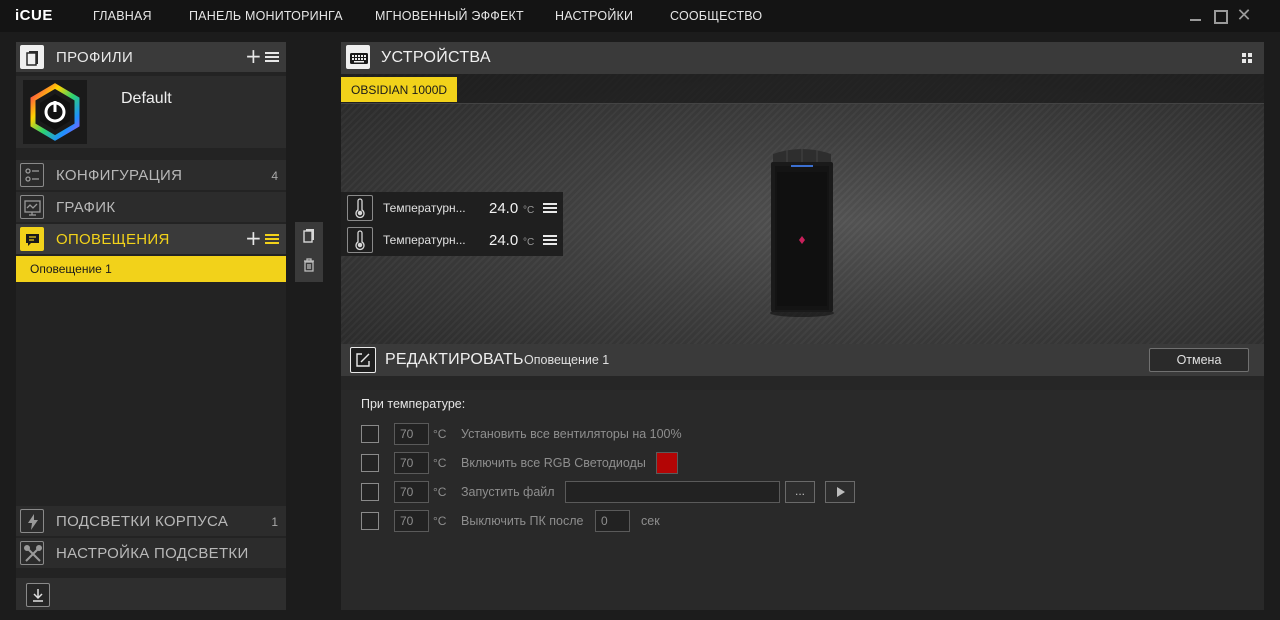 The image size is (1280, 620). Describe the element at coordinates (266, 16) in the screenshot. I see `nav-dashboard: ПАНЕЛЬ МОНИТОРИНГА` at that location.